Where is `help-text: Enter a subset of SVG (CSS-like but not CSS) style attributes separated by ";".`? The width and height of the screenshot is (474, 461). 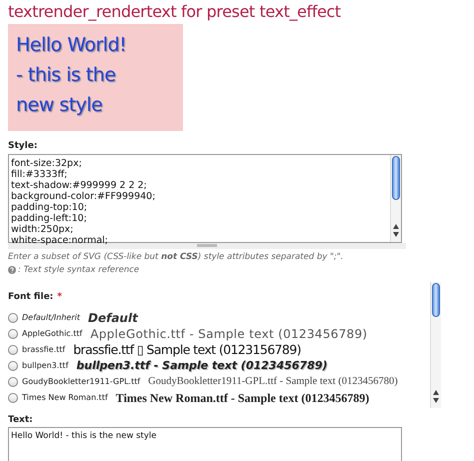 help-text: Enter a subset of SVG (CSS-like but not CSS) style attributes separated by ";". is located at coordinates (176, 257).